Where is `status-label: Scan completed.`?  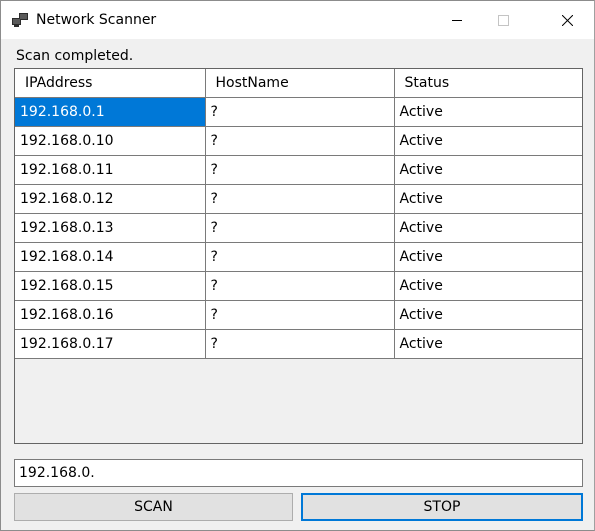
status-label: Scan completed. is located at coordinates (75, 56).